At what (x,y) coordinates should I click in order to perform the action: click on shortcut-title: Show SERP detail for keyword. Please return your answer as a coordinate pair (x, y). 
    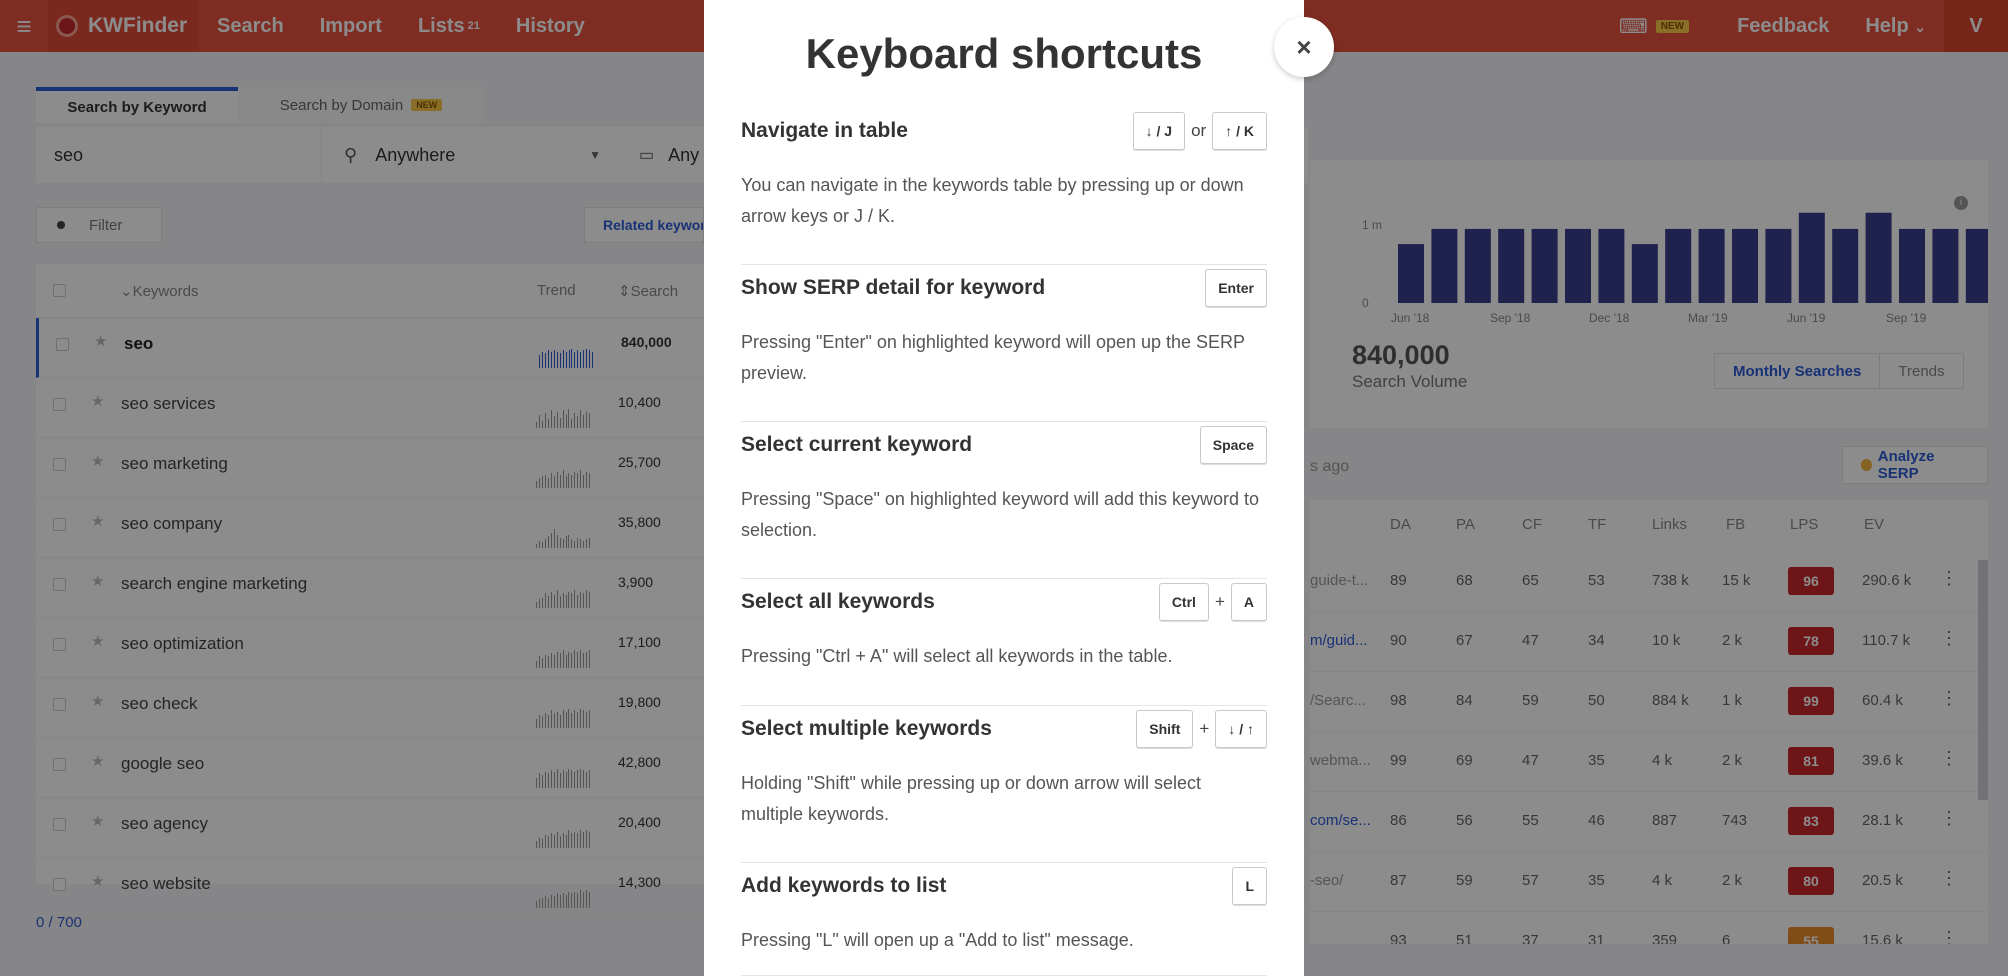
    Looking at the image, I should click on (893, 287).